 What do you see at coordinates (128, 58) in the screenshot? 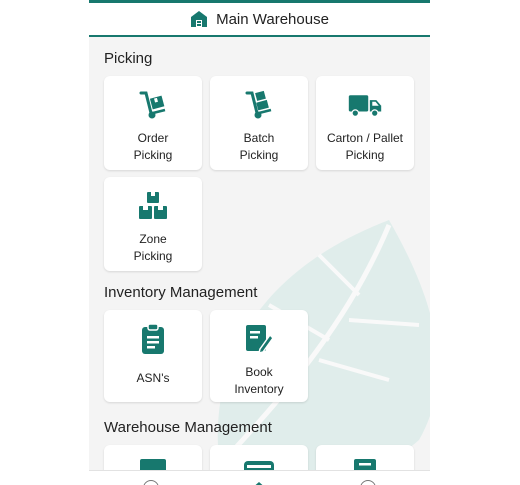
I see `section-title-picking: Picking` at bounding box center [128, 58].